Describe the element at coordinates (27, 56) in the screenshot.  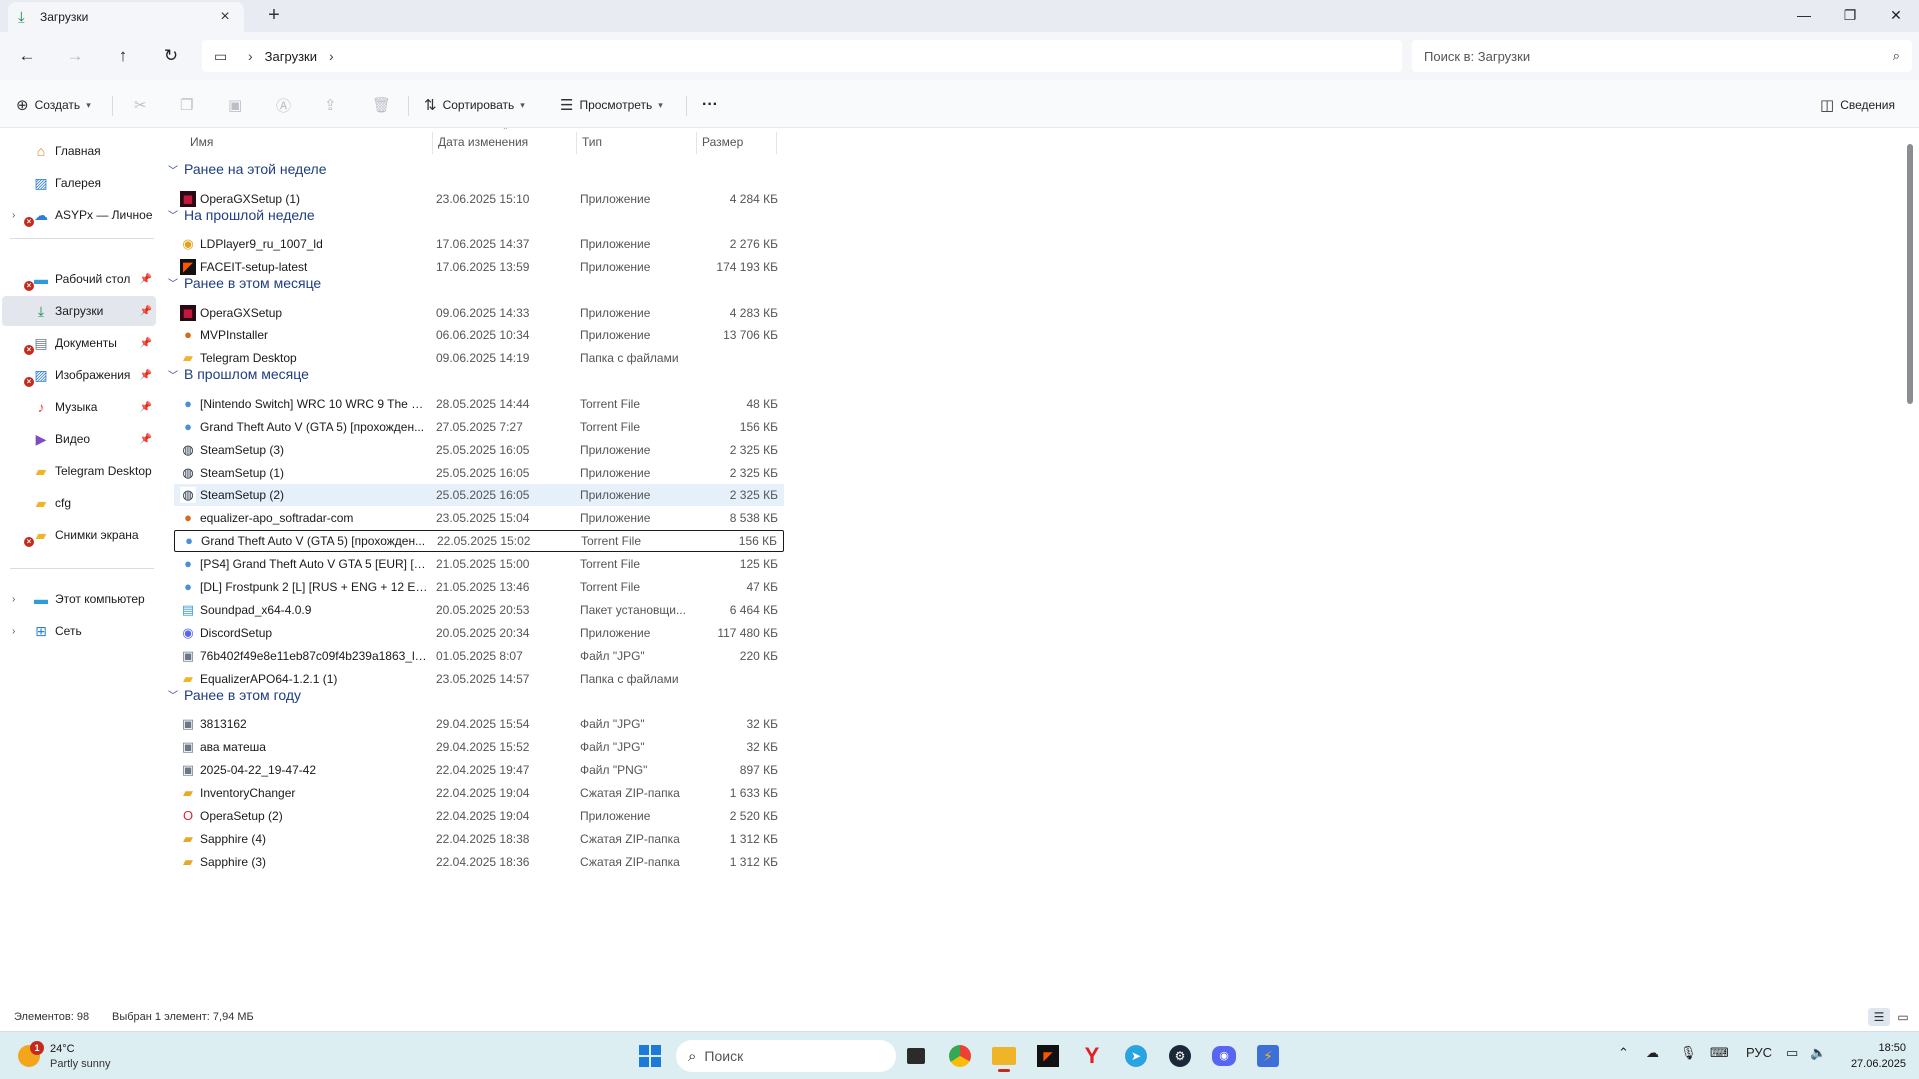
I see `back-button: ←` at that location.